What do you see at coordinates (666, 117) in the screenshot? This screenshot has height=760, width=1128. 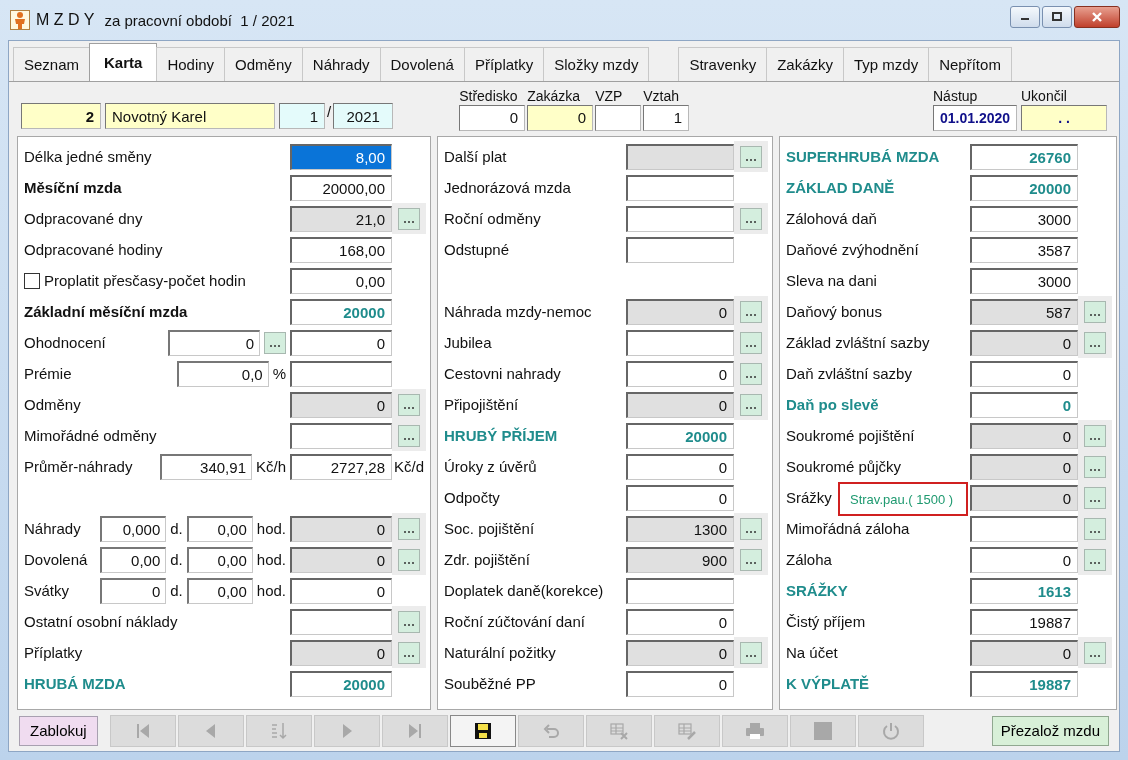 I see `input-field: 1` at bounding box center [666, 117].